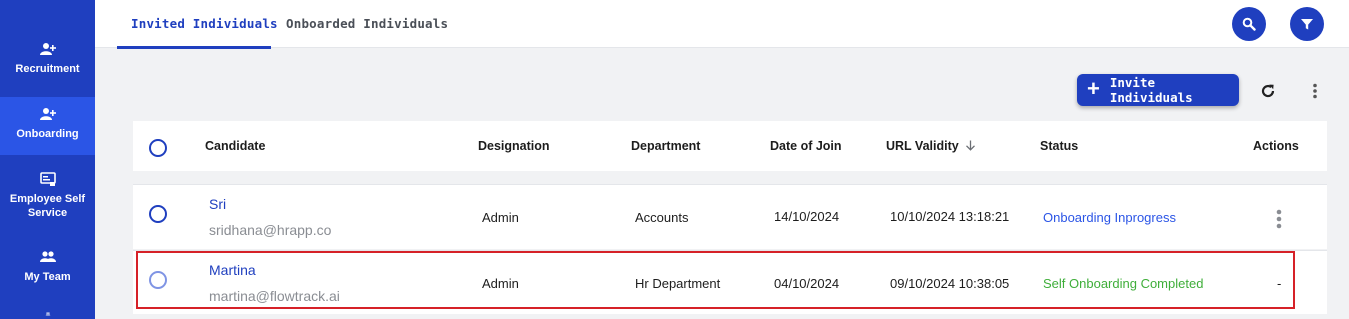 The image size is (1349, 319). I want to click on id-card-icon, so click(47, 179).